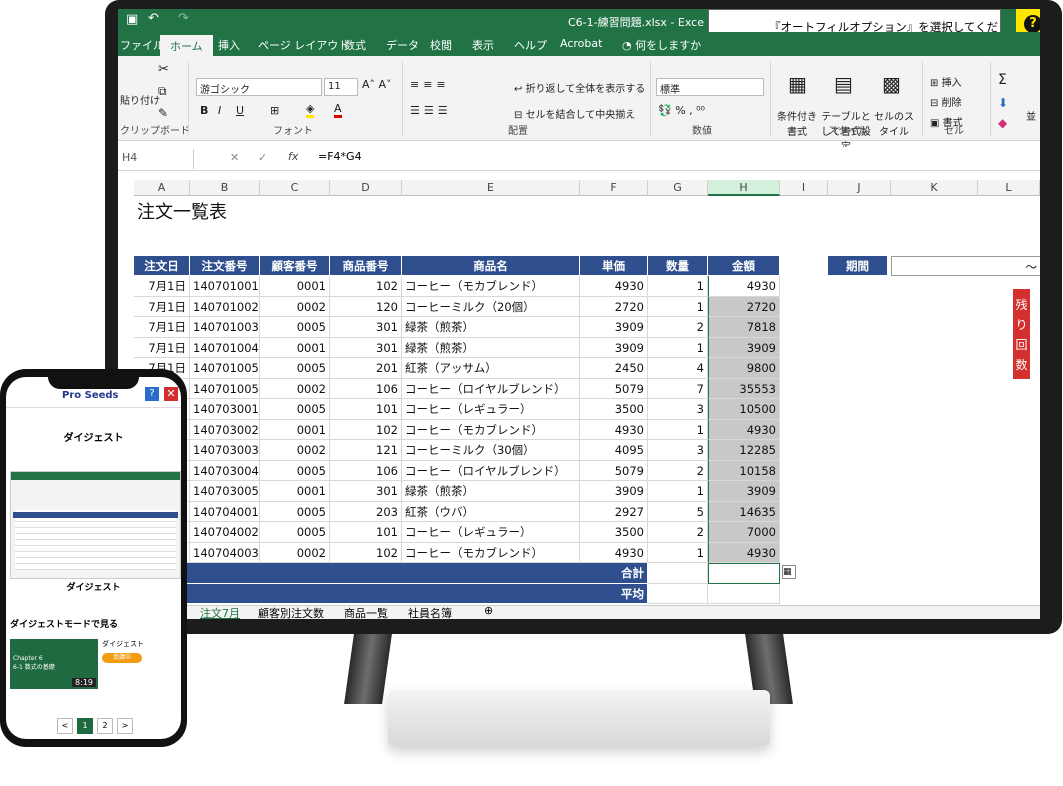 This screenshot has width=1063, height=786. I want to click on table-cell: 35553, so click(744, 388).